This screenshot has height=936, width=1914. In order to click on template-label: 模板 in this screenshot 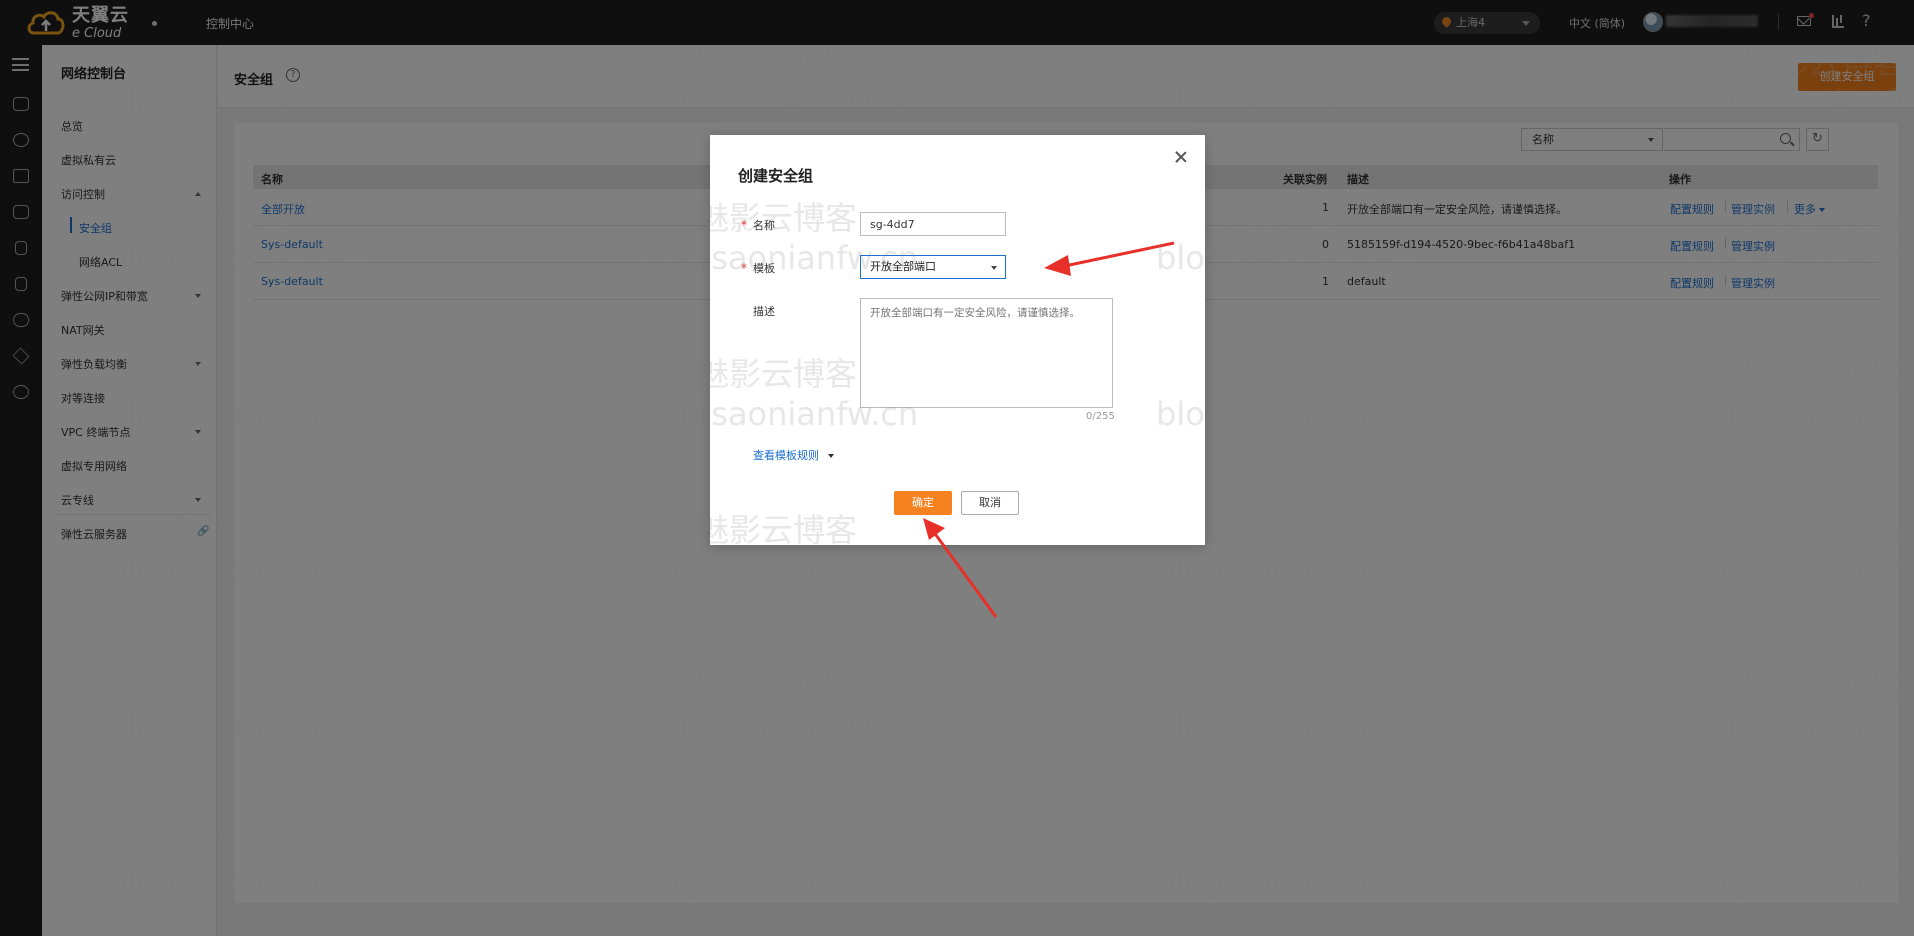, I will do `click(764, 268)`.